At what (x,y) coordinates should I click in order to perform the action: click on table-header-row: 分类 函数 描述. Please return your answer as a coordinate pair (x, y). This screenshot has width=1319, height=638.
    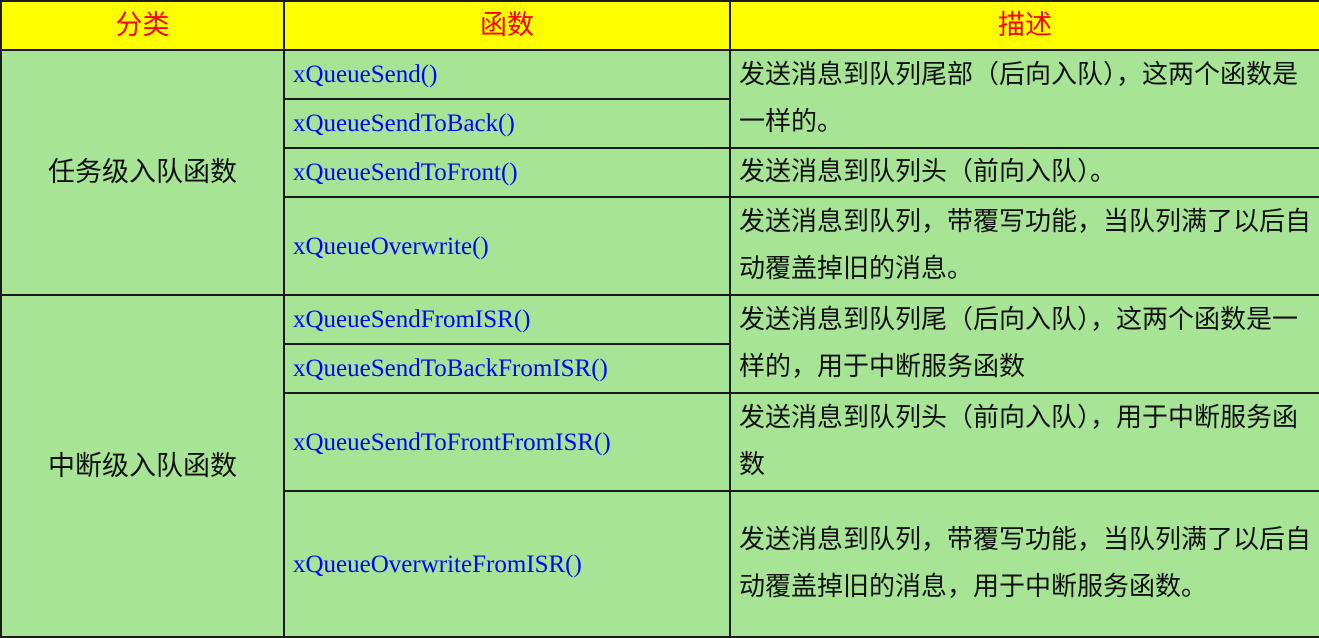
    Looking at the image, I should click on (659, 25).